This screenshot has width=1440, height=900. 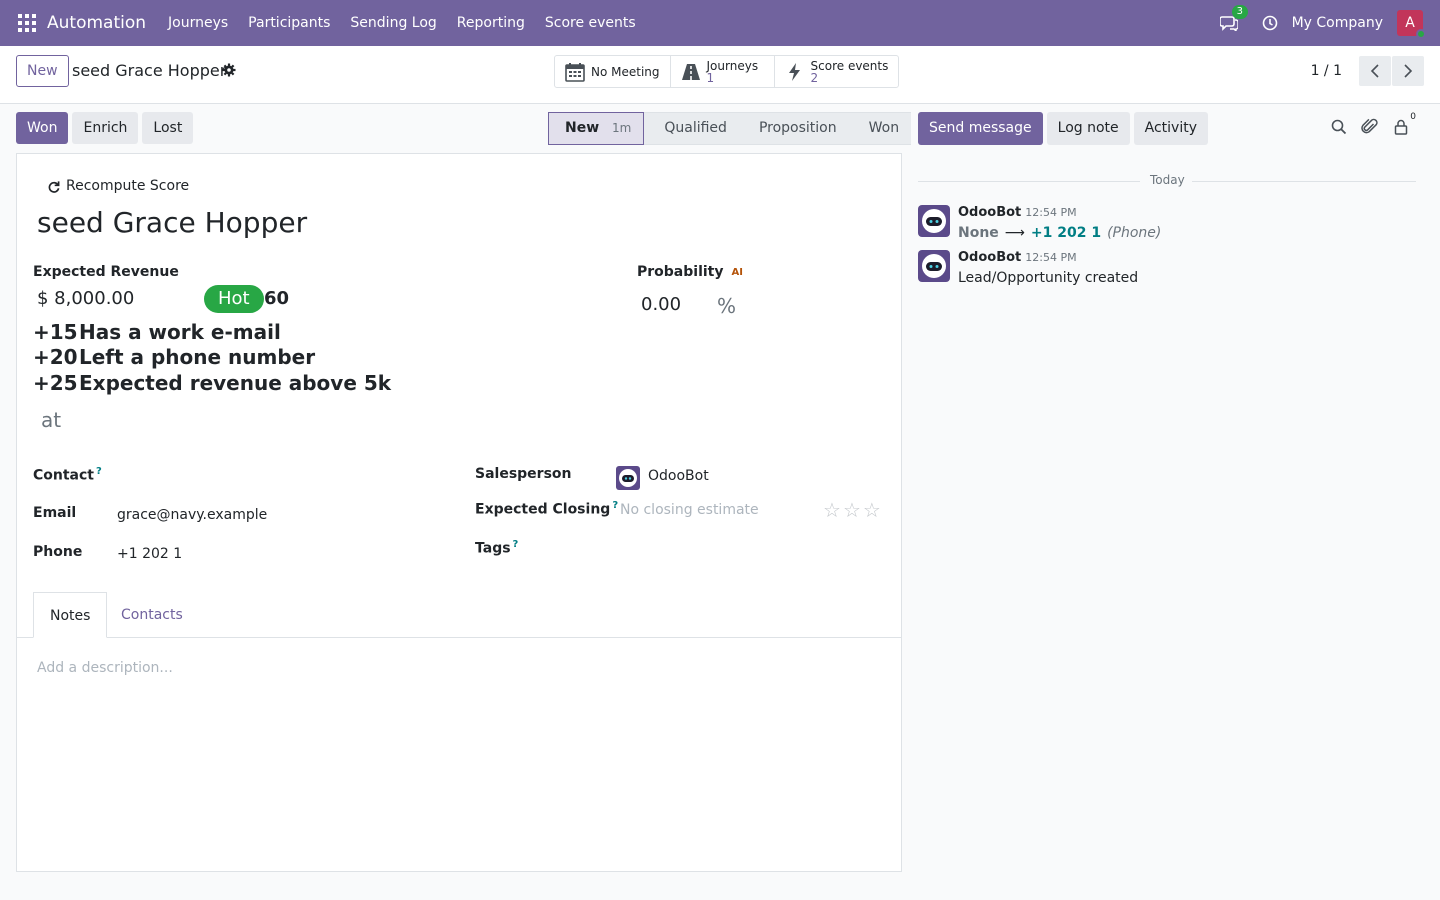 What do you see at coordinates (105, 128) in the screenshot?
I see `enrich-button: Enrich` at bounding box center [105, 128].